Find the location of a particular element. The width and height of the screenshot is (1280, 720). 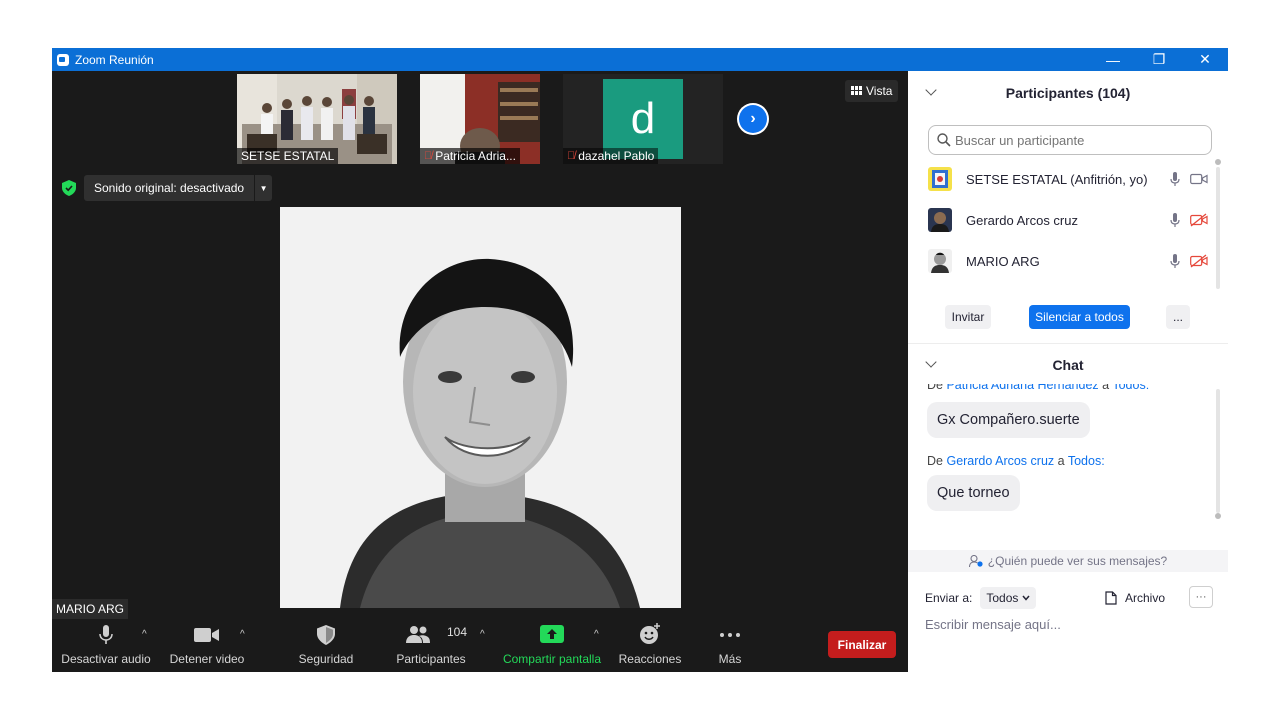

view-button: Vista is located at coordinates (872, 91).